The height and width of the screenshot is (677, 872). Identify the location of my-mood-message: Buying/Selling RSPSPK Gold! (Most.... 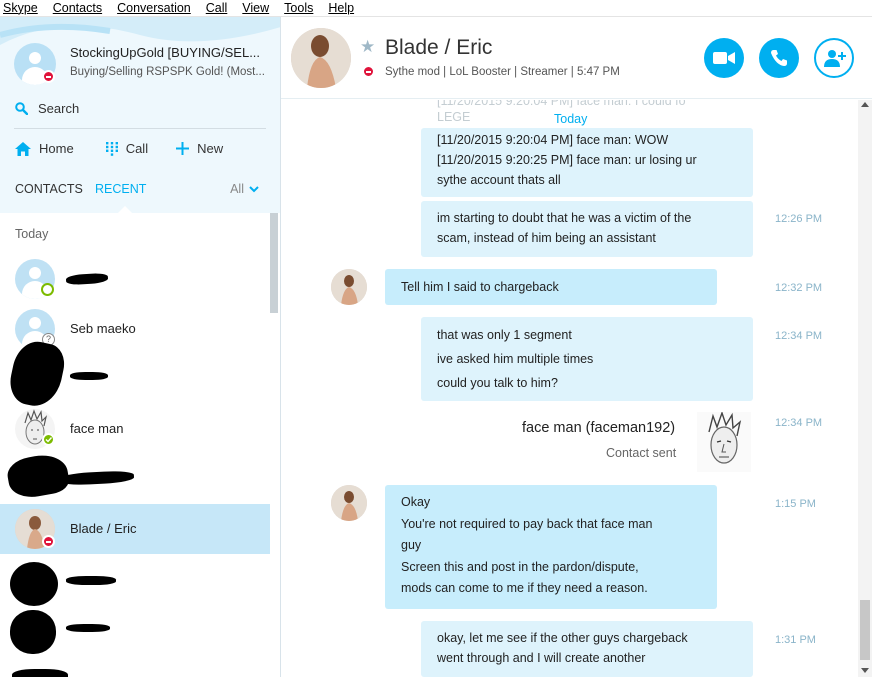
(167, 72).